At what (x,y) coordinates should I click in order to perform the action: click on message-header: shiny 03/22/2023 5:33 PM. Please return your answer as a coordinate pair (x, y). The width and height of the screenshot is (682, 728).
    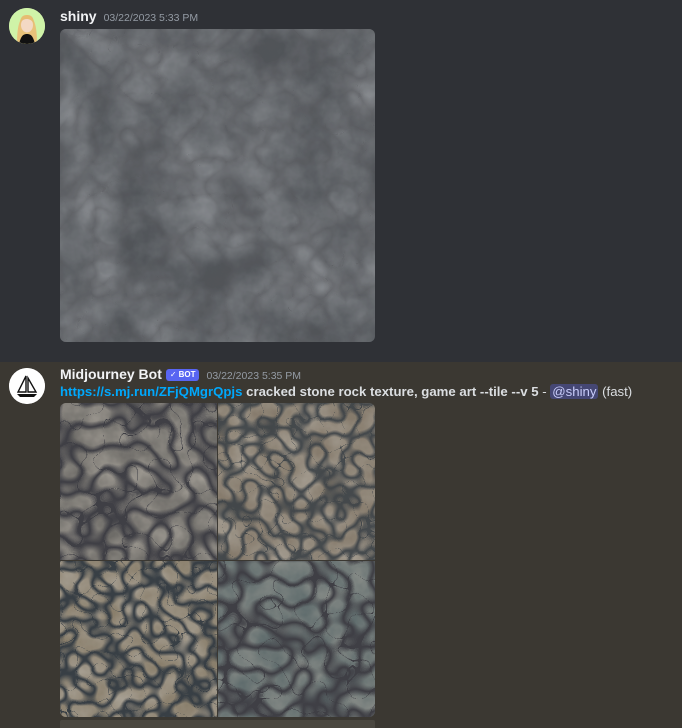
    Looking at the image, I should click on (129, 16).